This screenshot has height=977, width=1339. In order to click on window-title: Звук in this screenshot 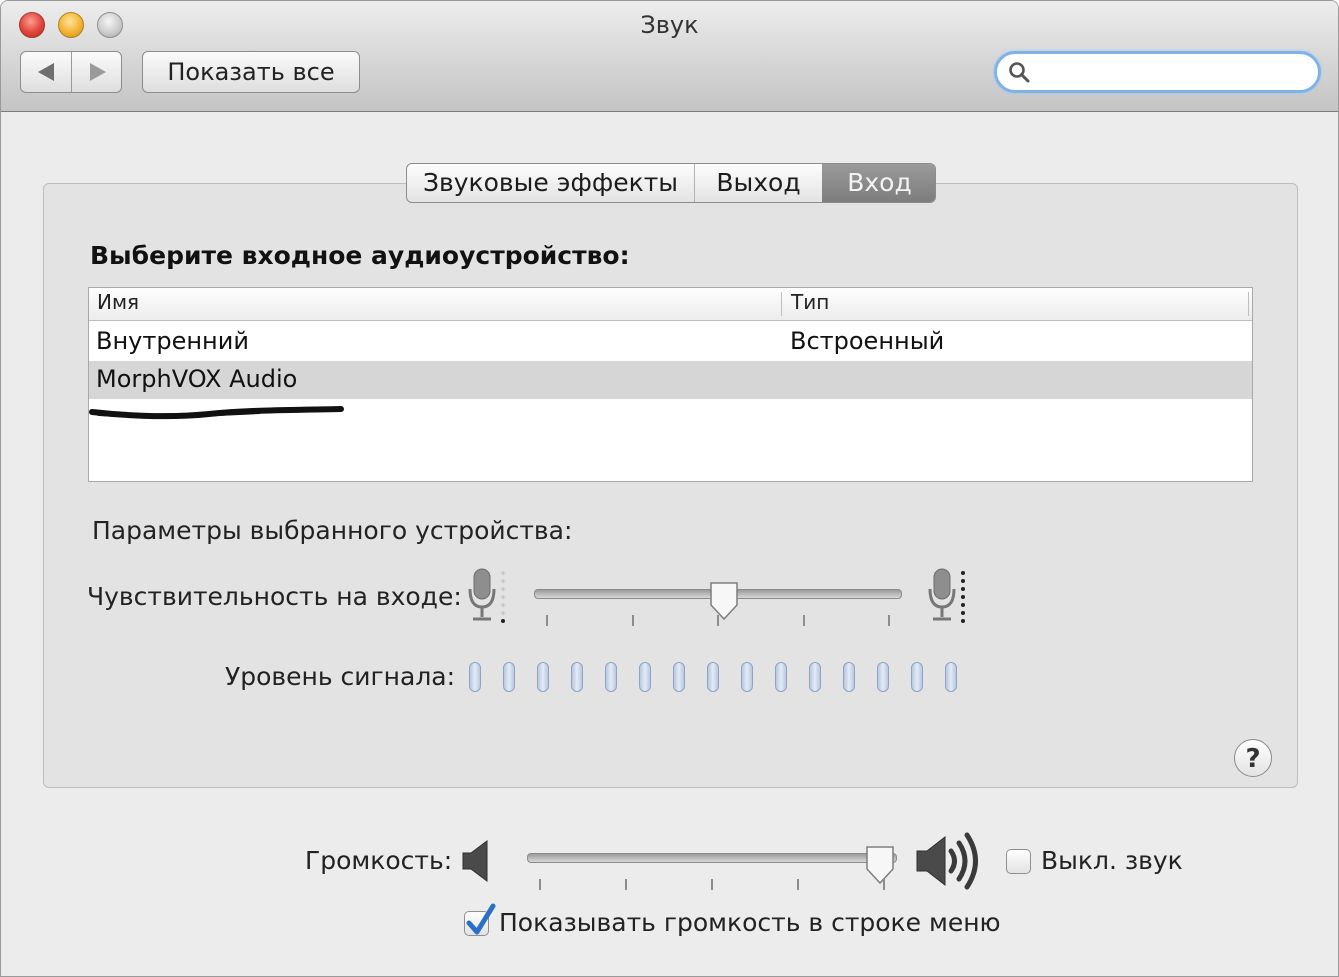, I will do `click(669, 25)`.